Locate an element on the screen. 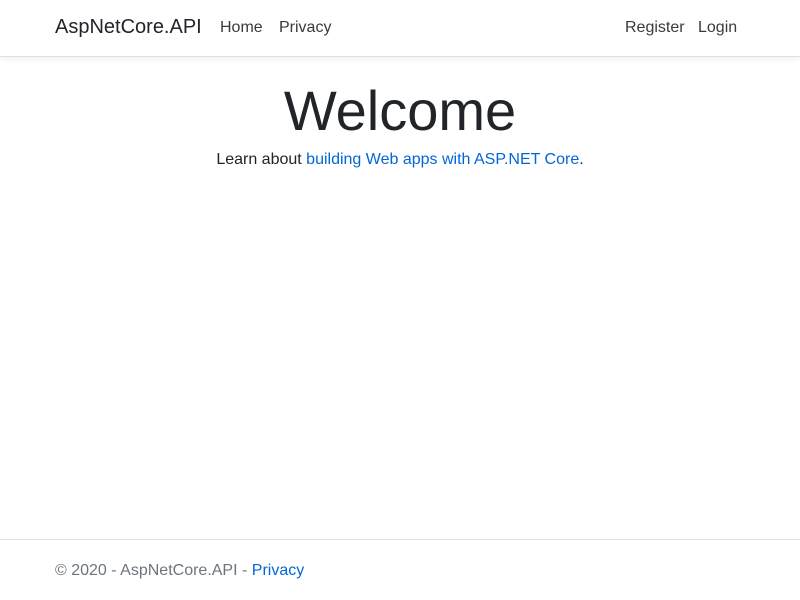 This screenshot has width=800, height=600. nav-home-link: Home is located at coordinates (241, 28).